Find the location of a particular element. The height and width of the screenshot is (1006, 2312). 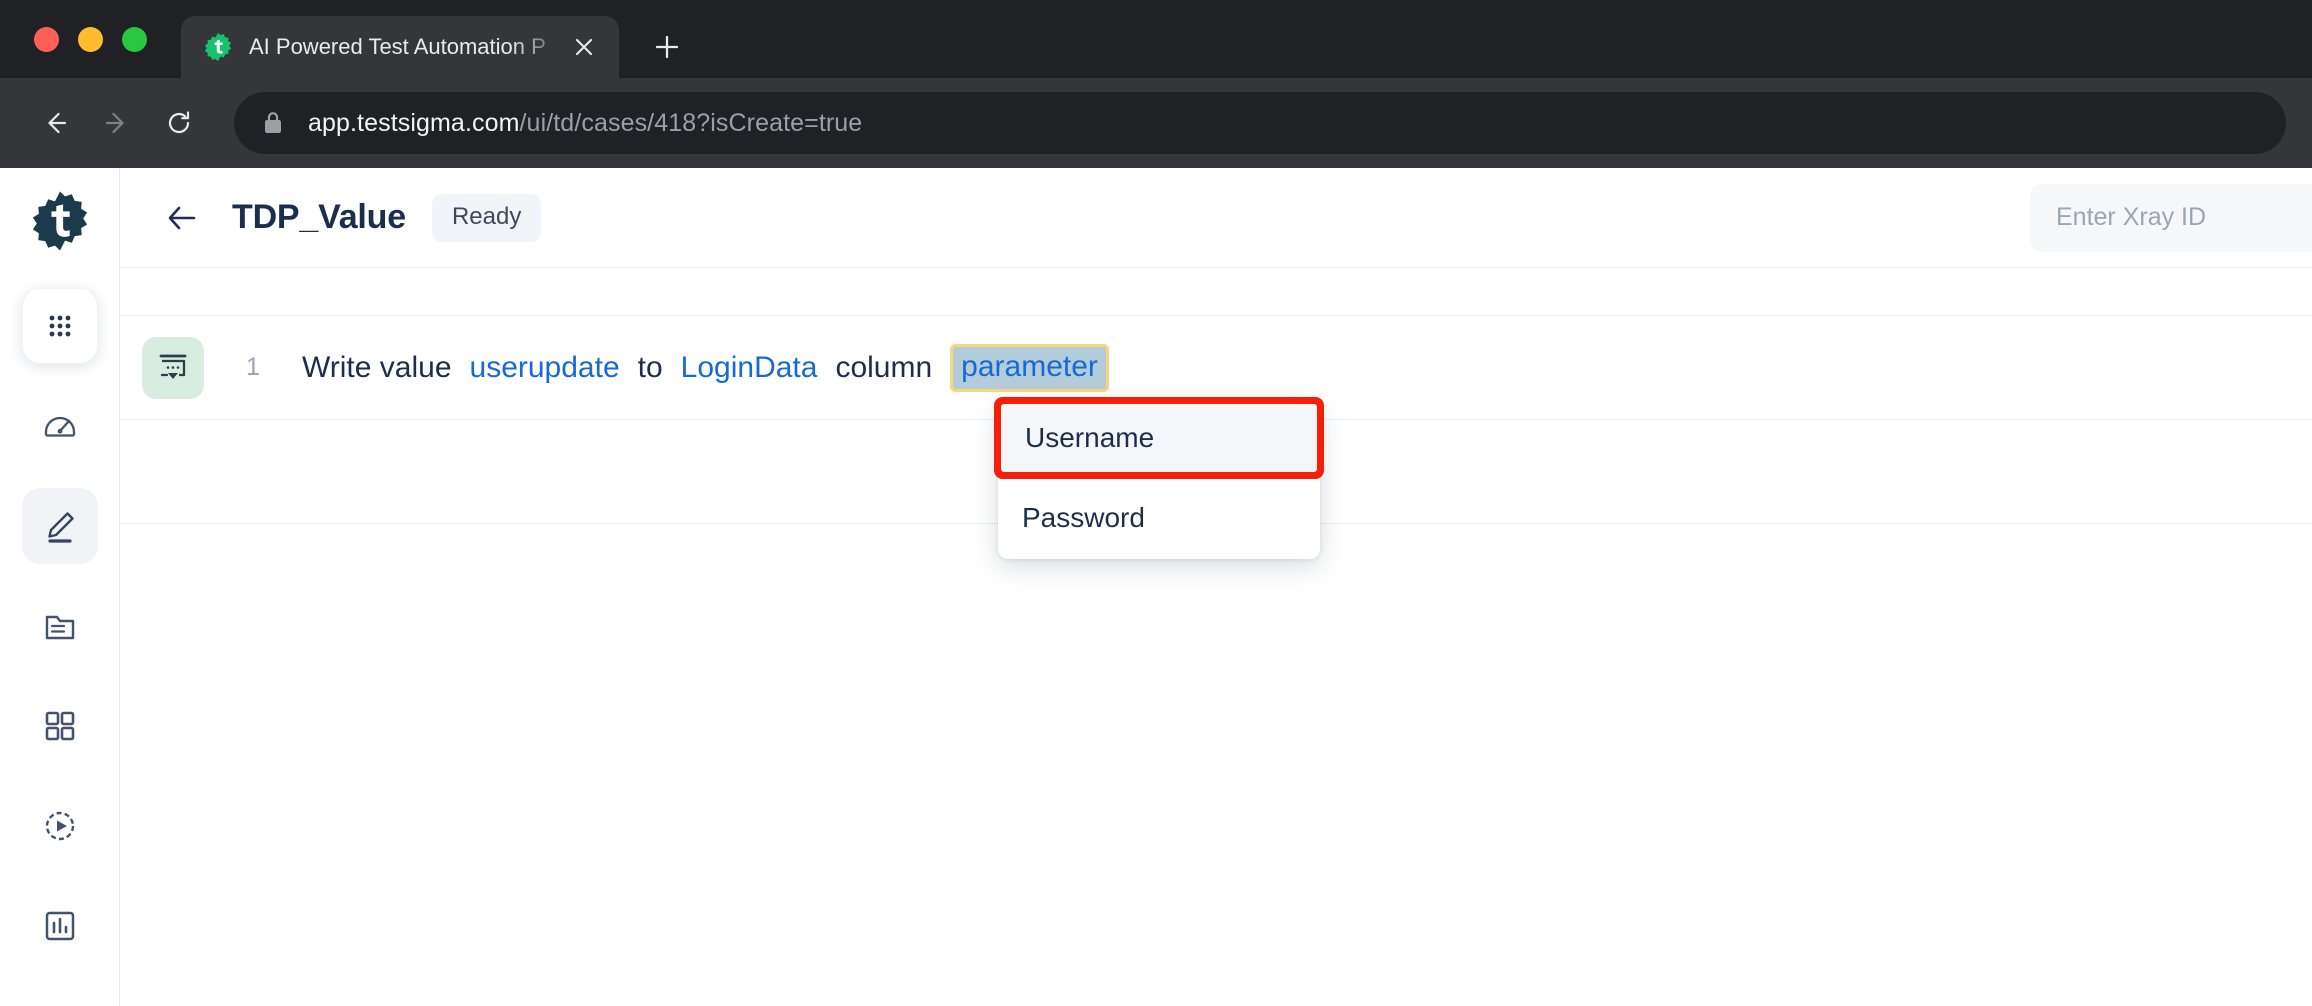

write-data-icon is located at coordinates (173, 367).